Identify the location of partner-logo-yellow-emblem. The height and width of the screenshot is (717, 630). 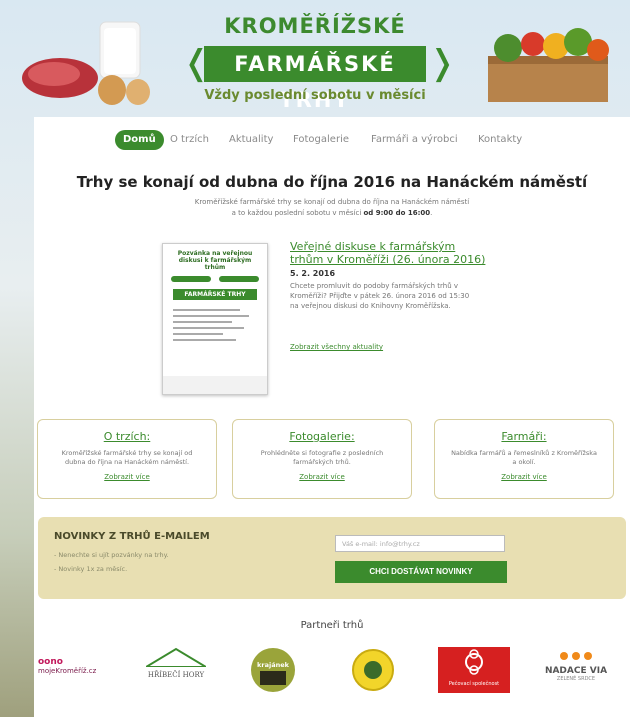
(373, 670).